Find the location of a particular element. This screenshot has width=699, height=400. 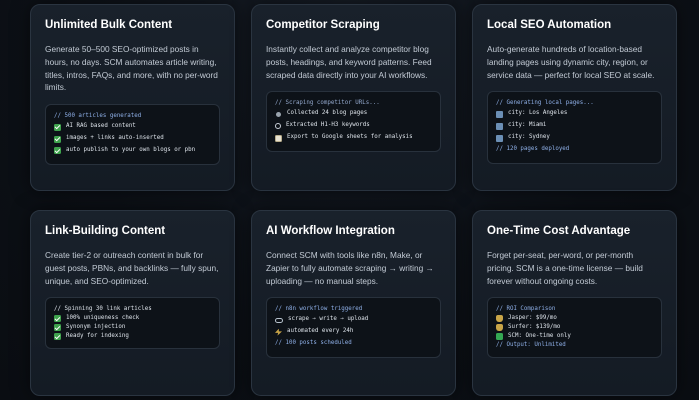

terminal-line: city: Sydney is located at coordinates (574, 138).